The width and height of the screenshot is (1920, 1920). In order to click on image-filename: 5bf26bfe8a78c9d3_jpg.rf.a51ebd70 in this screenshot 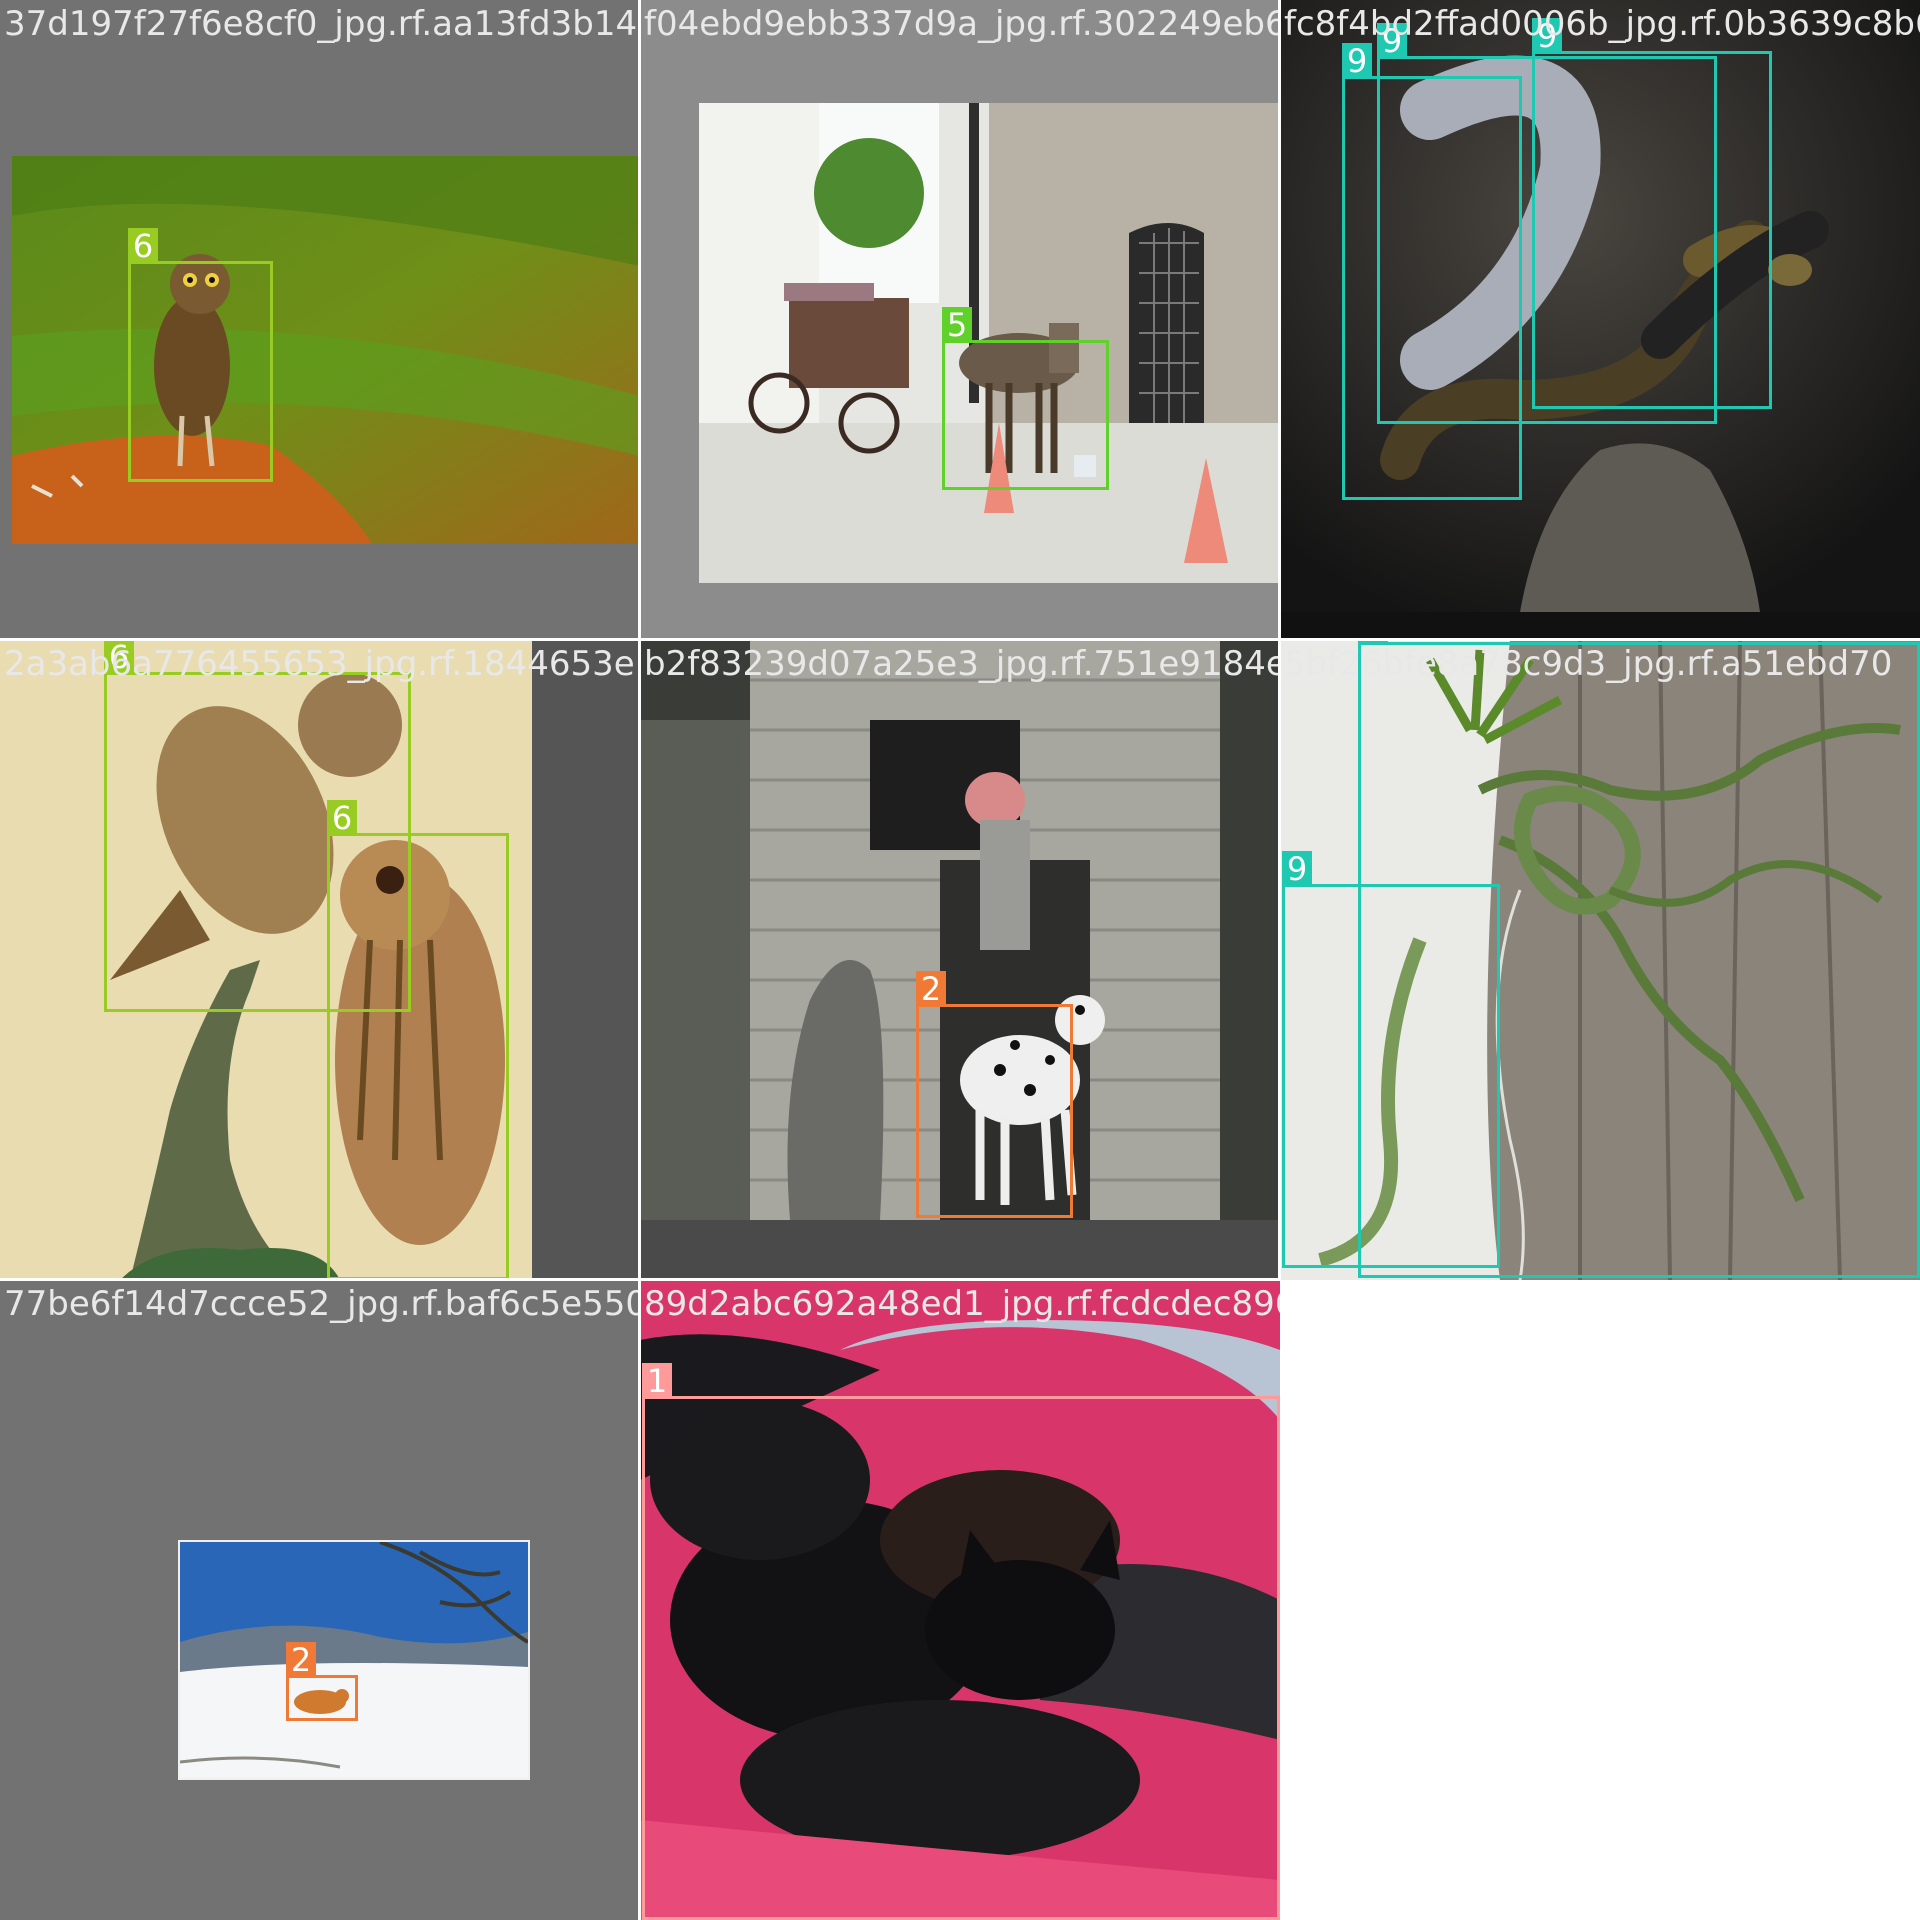, I will do `click(1588, 664)`.